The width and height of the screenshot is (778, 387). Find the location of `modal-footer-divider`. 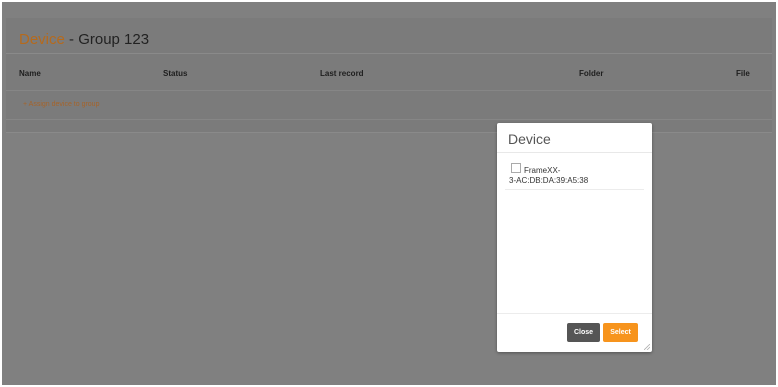

modal-footer-divider is located at coordinates (574, 313).